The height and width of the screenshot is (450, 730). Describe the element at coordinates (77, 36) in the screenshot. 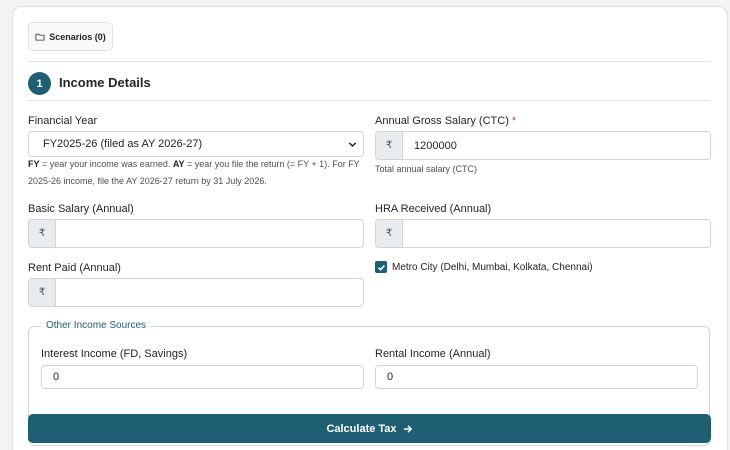

I see `scenarios-label: Scenarios (0)` at that location.